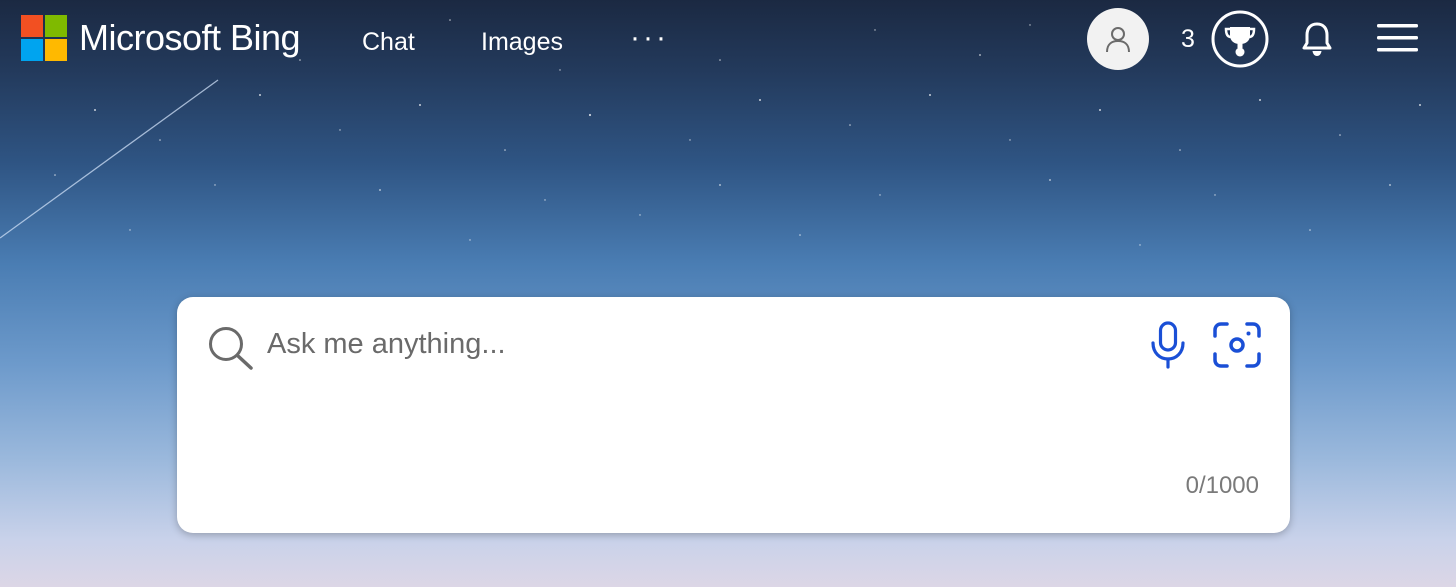 The height and width of the screenshot is (587, 1456). I want to click on visual-search-camera-icon, so click(1237, 345).